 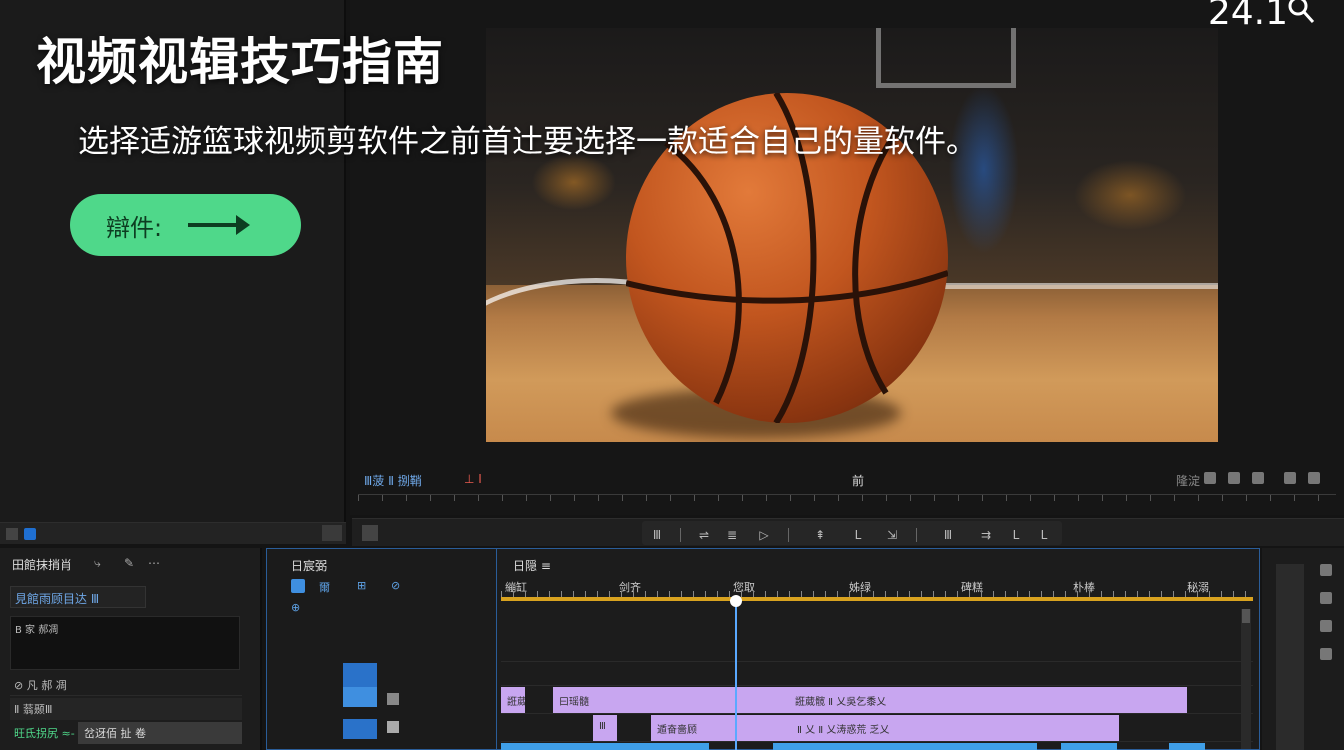 What do you see at coordinates (574, 702) in the screenshot?
I see `clip-label: 曰瑶髓` at bounding box center [574, 702].